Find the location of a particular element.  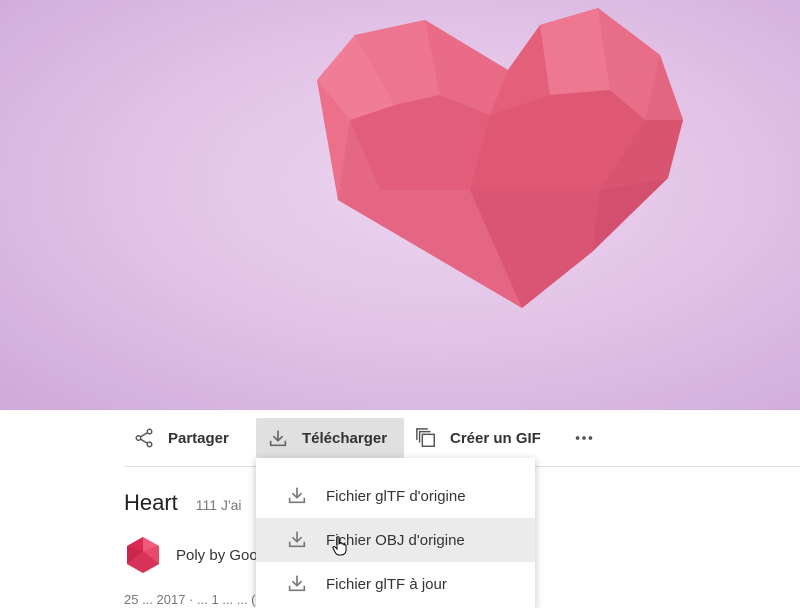

menu-item-gltf-updated: Fichier glTF à jour is located at coordinates (395, 584).